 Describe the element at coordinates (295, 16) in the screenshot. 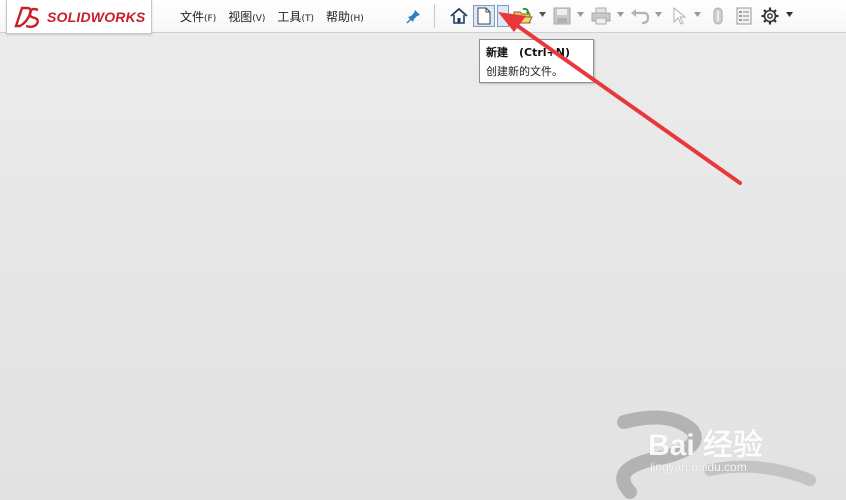

I see `menu-tools: 工具(T)` at that location.